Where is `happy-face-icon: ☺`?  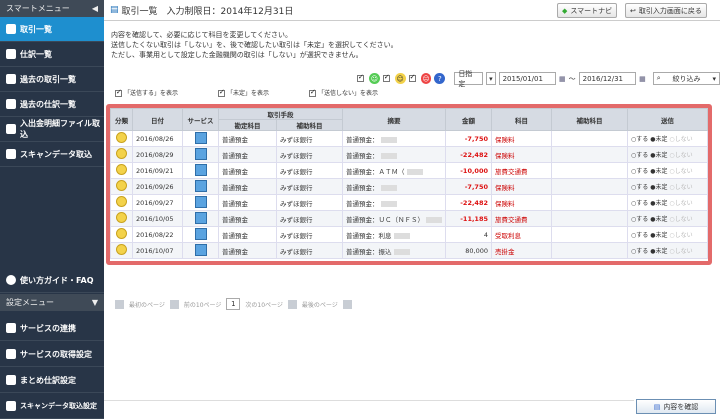
happy-face-icon: ☺ is located at coordinates (374, 78).